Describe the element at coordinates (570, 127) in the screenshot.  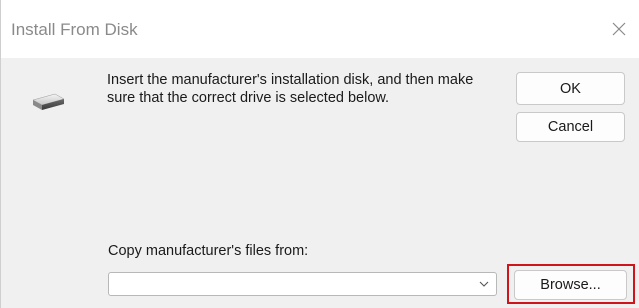
I see `cancel-button: Cancel` at that location.